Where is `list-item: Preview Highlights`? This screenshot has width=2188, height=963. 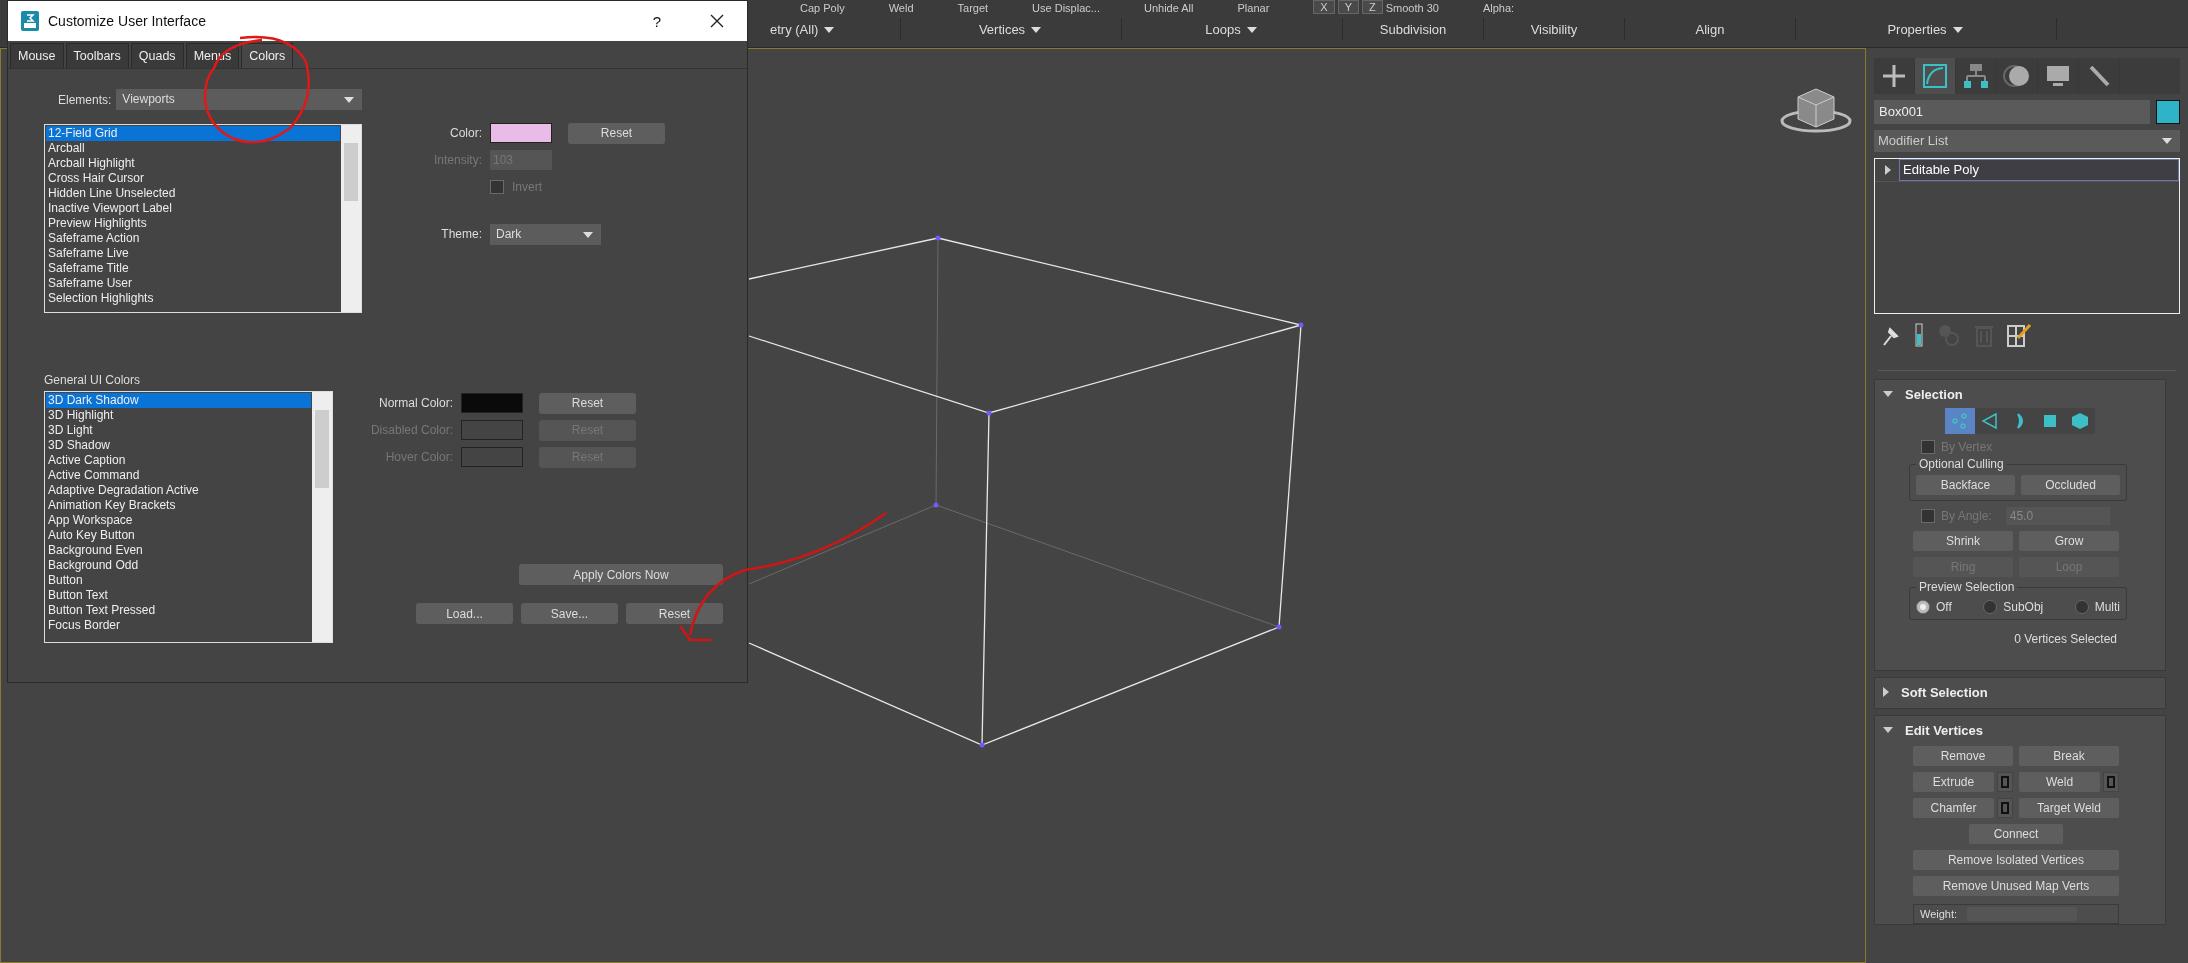 list-item: Preview Highlights is located at coordinates (193, 223).